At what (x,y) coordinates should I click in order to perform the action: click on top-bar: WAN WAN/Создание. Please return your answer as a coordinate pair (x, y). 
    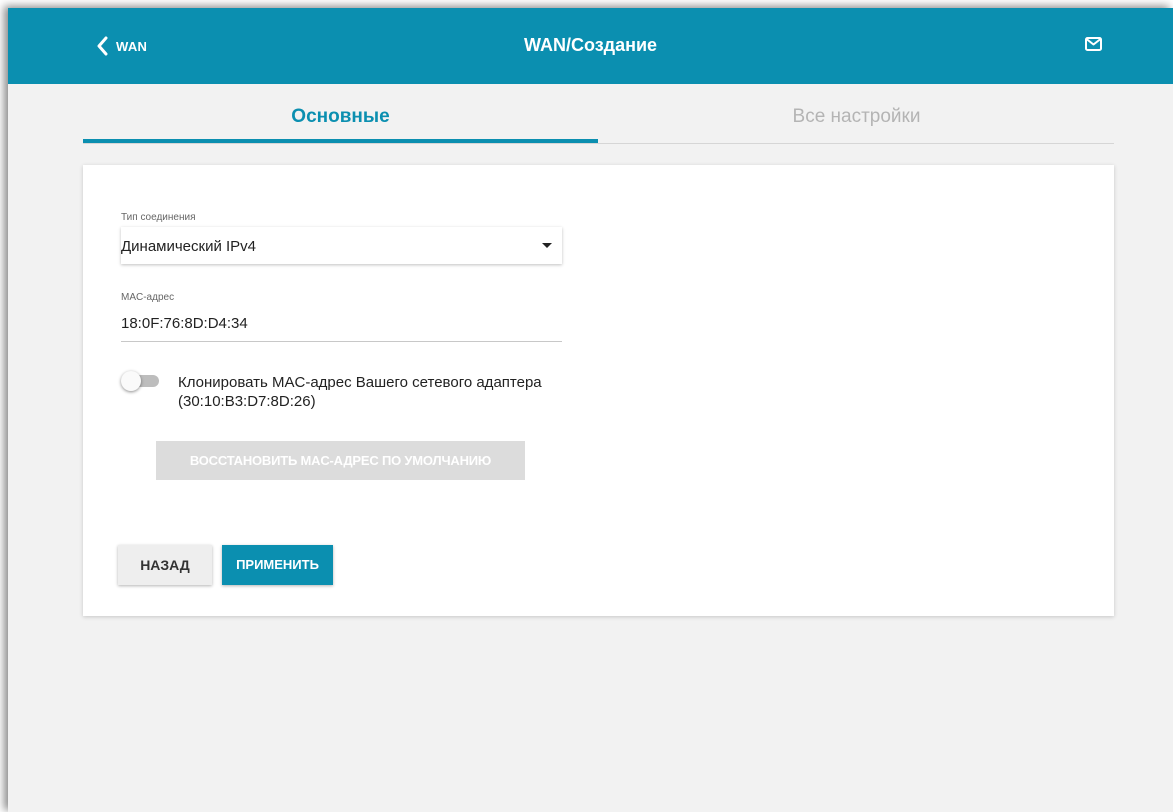
    Looking at the image, I should click on (590, 46).